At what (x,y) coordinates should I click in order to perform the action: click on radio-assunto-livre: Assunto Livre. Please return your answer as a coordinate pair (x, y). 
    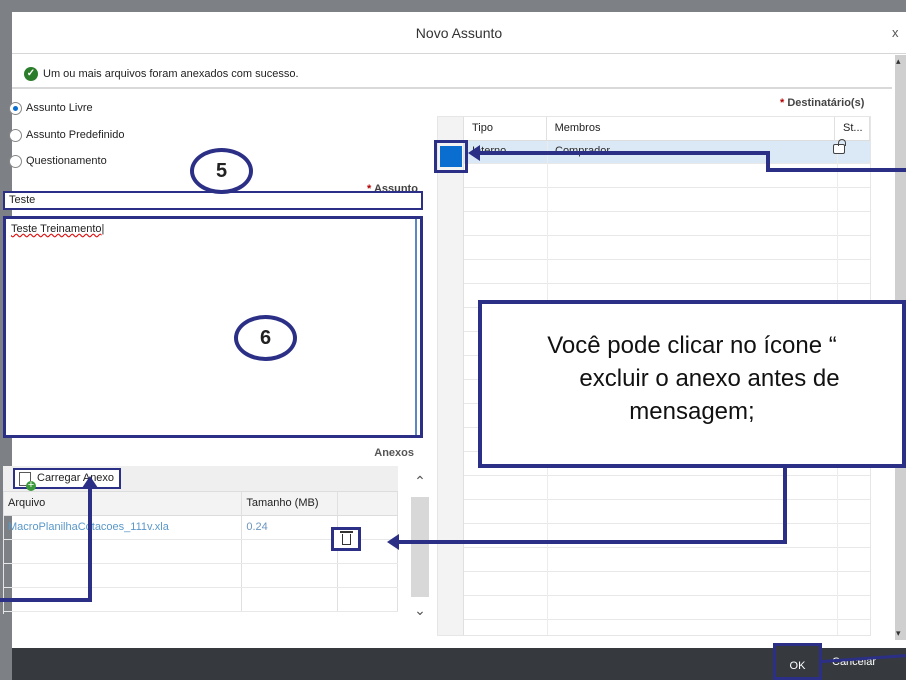
    Looking at the image, I should click on (51, 108).